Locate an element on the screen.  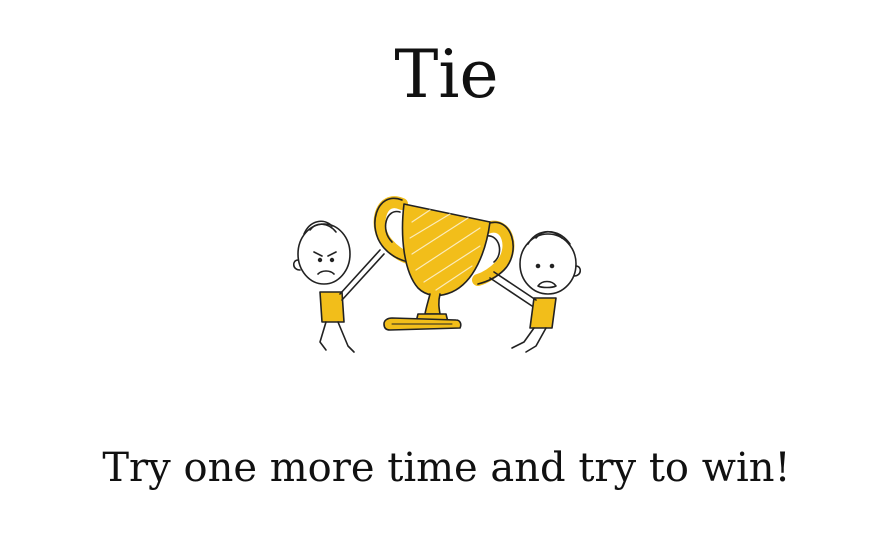
trophy-sharing-stick-figures-icon is located at coordinates (437, 274).